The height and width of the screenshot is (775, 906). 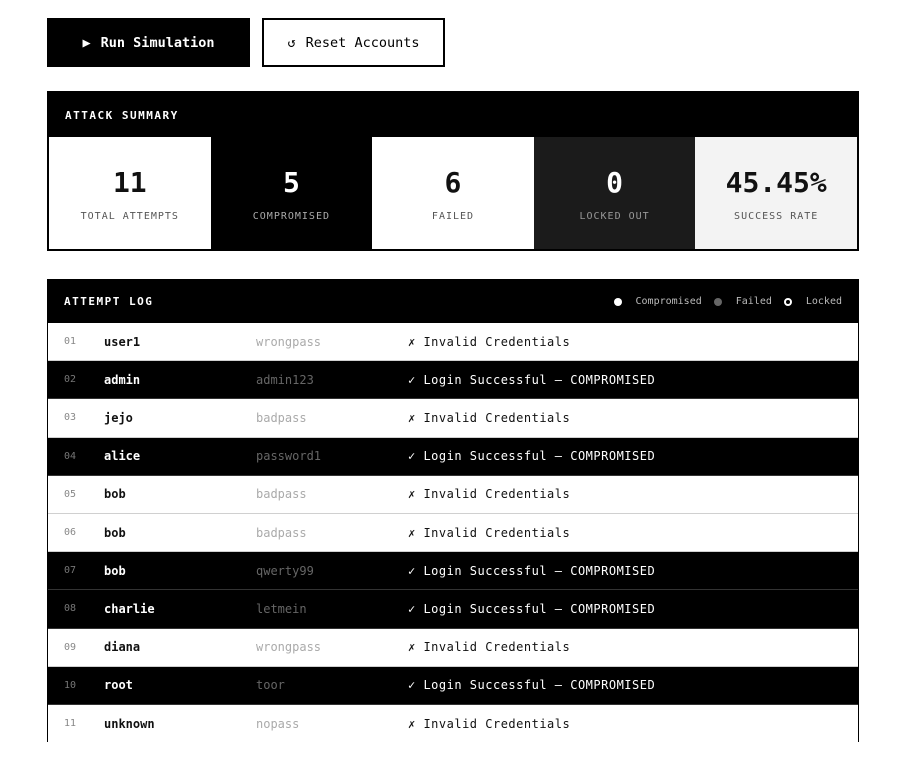 I want to click on stat-label: TOTAL ATTEMPTS, so click(x=129, y=216).